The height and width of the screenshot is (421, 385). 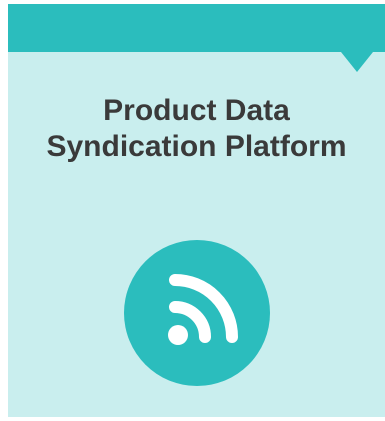 What do you see at coordinates (178, 335) in the screenshot?
I see `rss-feed-icon-dot` at bounding box center [178, 335].